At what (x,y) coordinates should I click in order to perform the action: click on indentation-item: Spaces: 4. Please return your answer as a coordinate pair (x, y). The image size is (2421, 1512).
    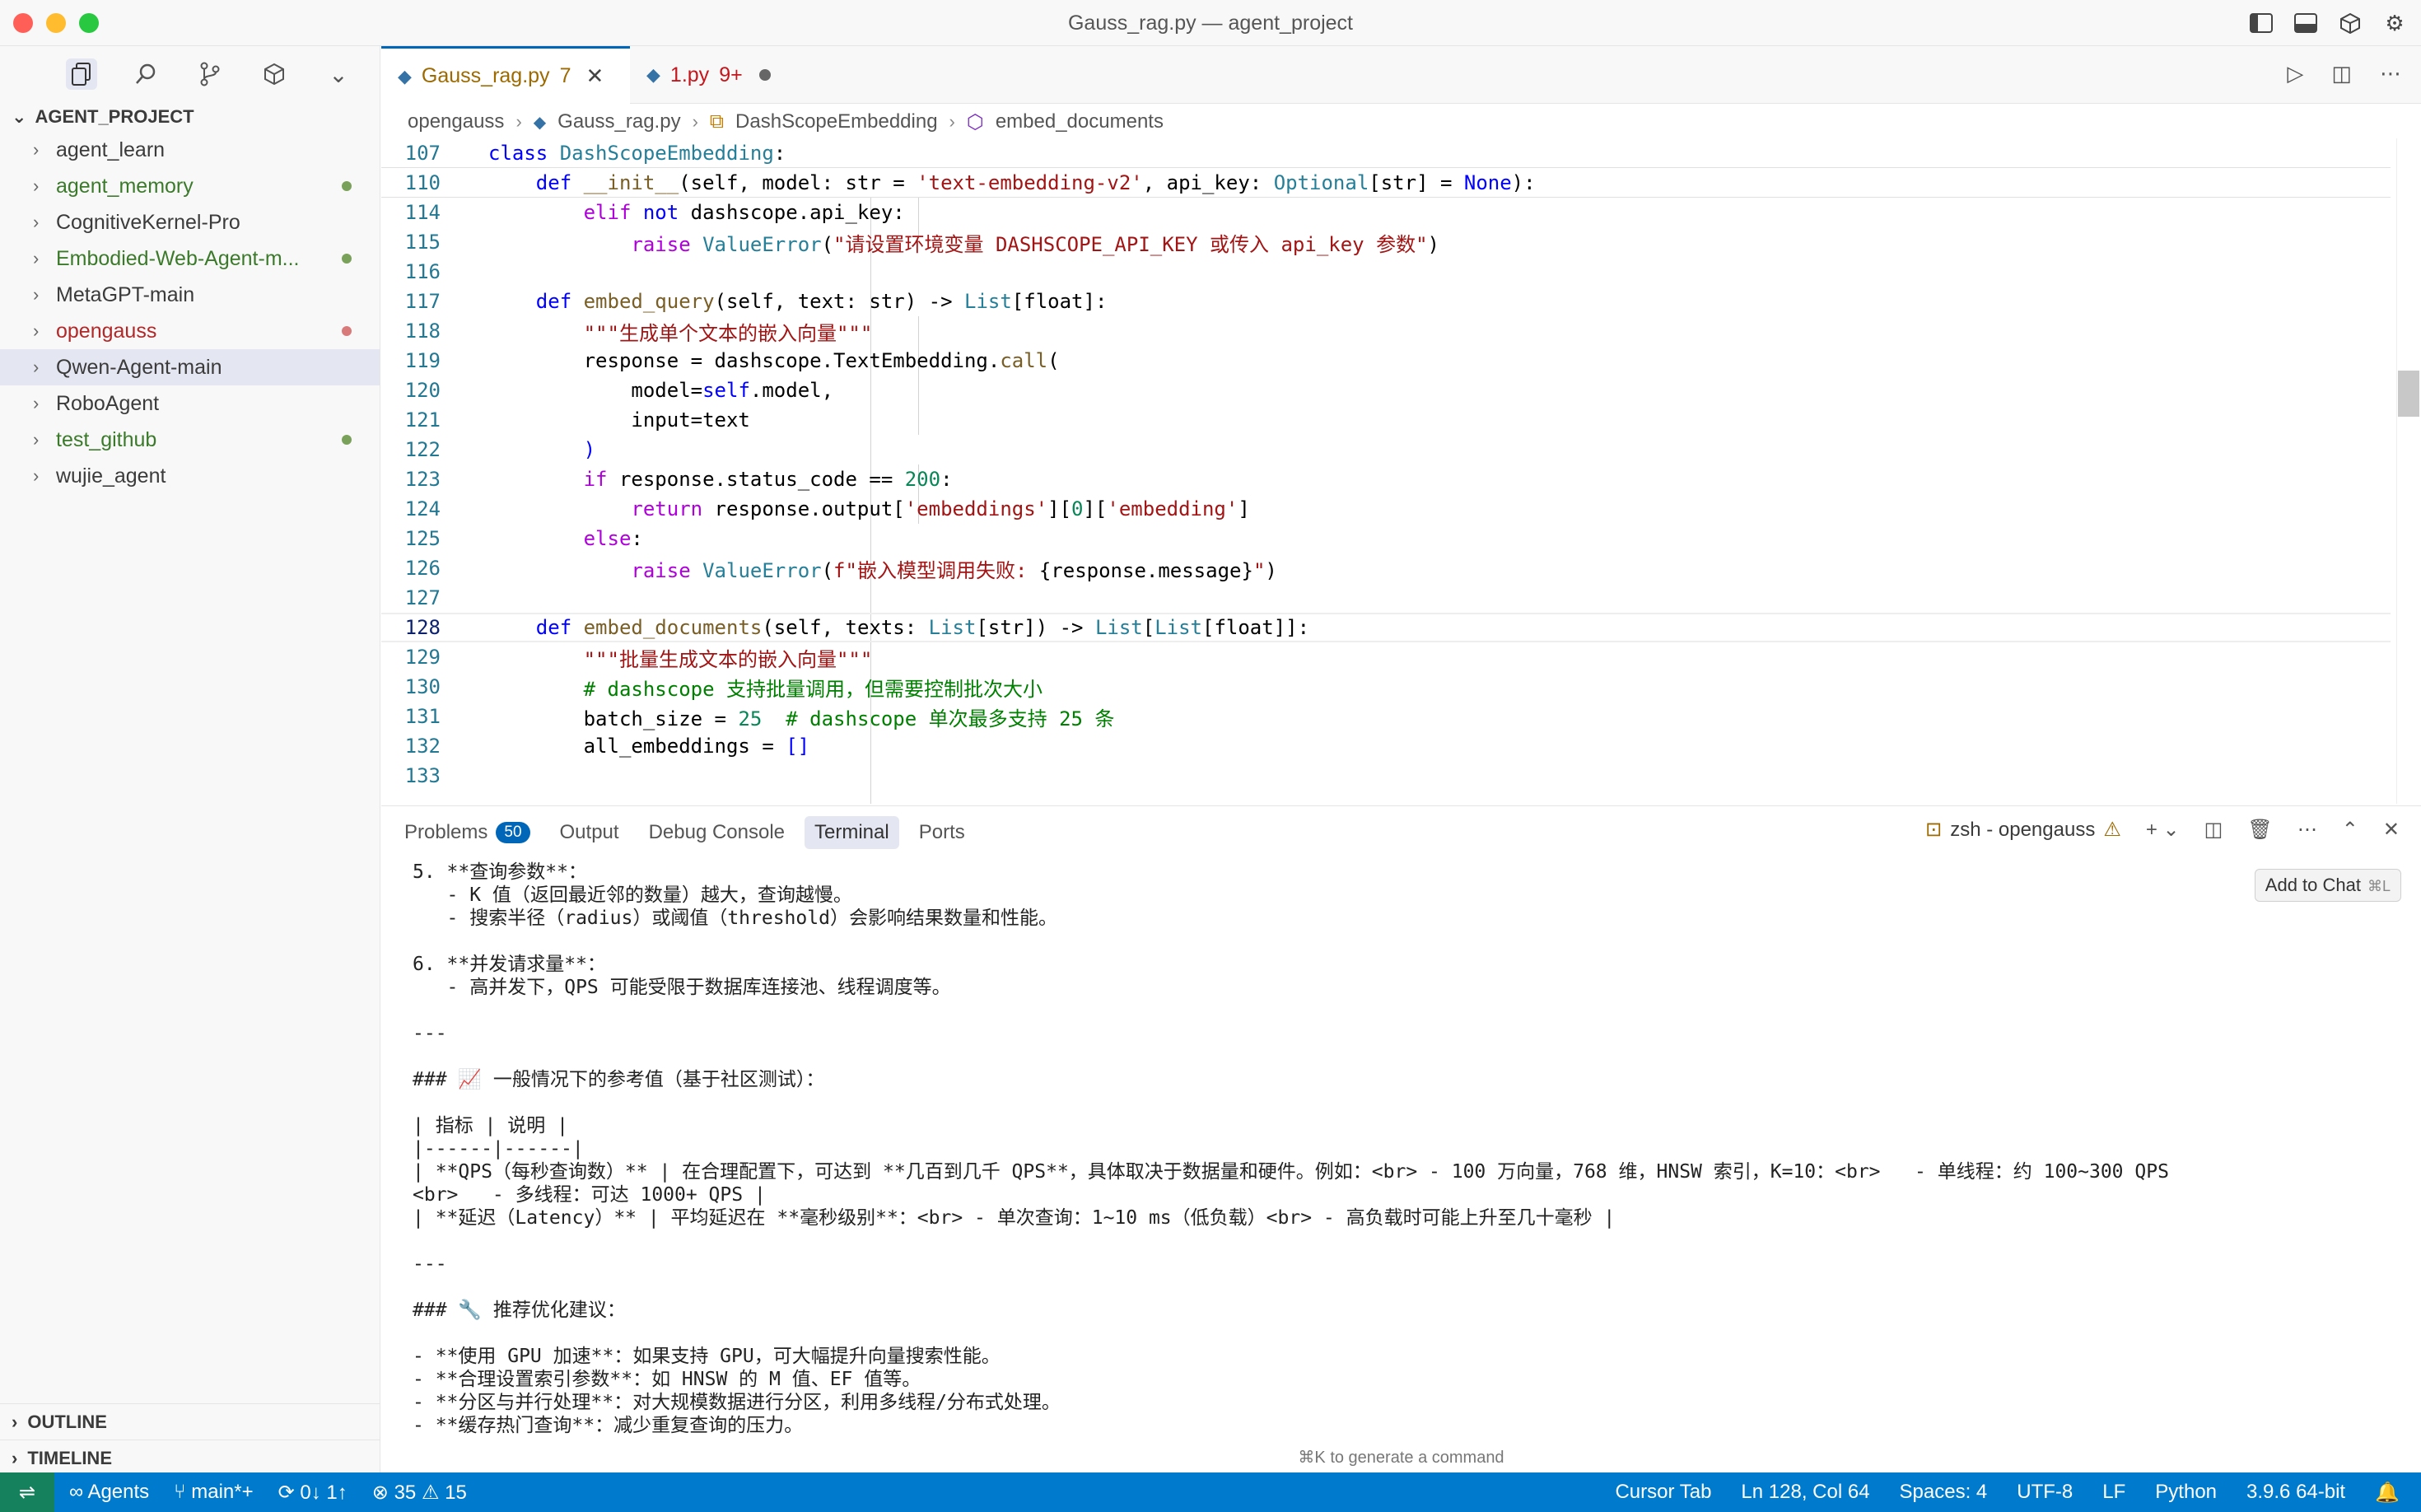
    Looking at the image, I should click on (1944, 1492).